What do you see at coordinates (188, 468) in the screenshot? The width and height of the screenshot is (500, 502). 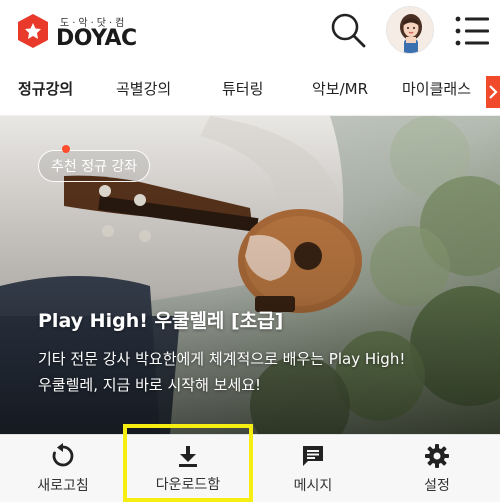 I see `download-box-button: 다운로드함` at bounding box center [188, 468].